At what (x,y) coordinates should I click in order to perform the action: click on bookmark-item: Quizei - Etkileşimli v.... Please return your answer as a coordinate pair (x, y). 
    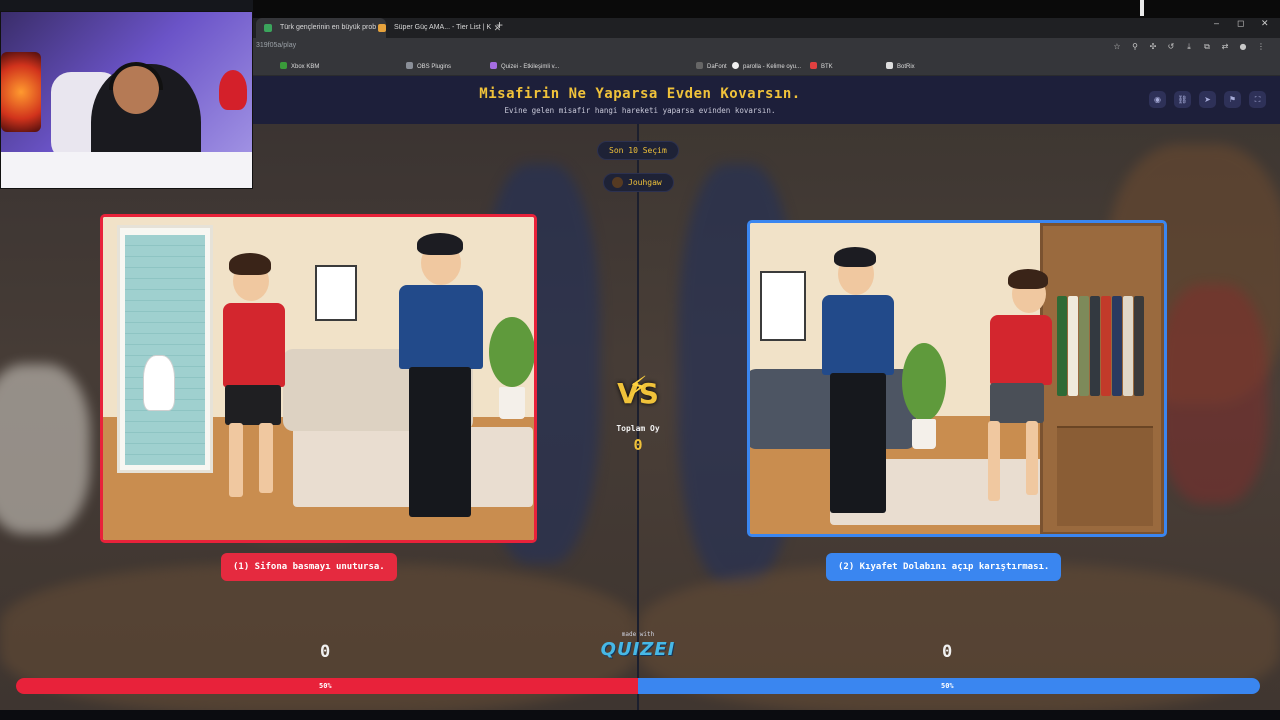
    Looking at the image, I should click on (524, 66).